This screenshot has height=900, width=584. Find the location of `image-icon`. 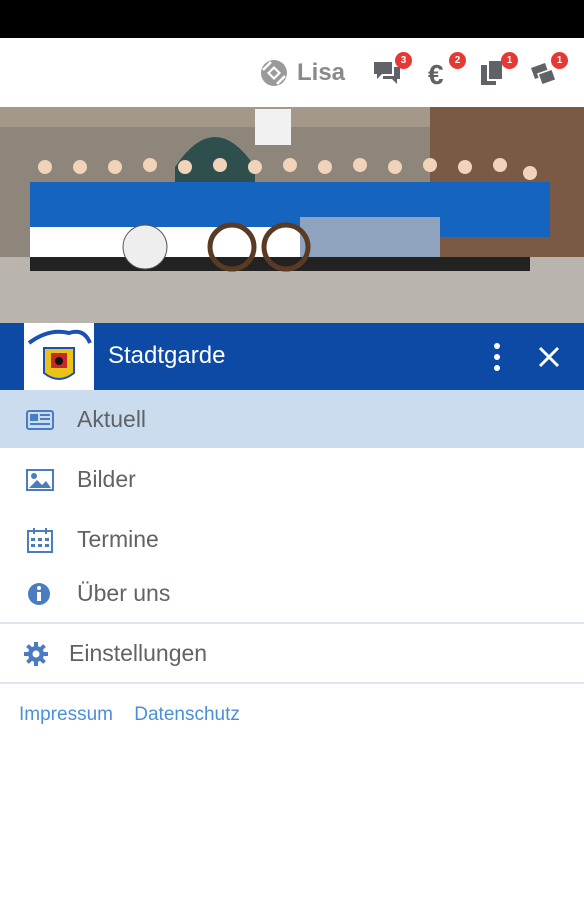

image-icon is located at coordinates (40, 480).